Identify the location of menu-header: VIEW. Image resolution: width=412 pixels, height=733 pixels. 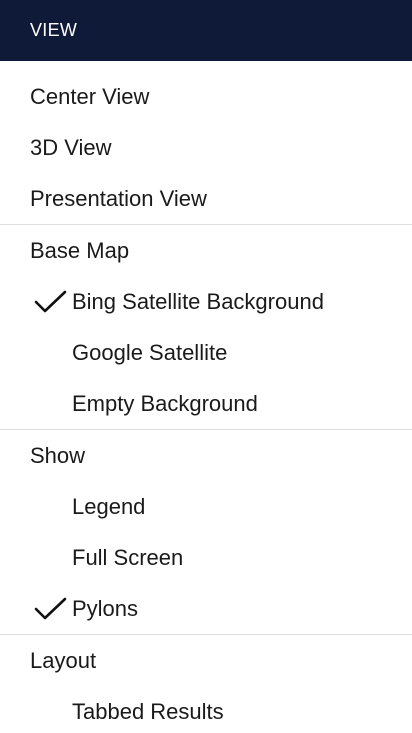
(206, 30).